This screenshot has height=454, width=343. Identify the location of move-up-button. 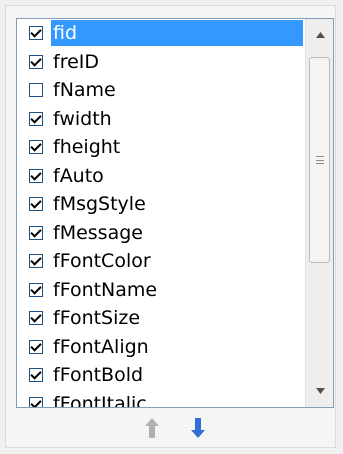
(152, 428).